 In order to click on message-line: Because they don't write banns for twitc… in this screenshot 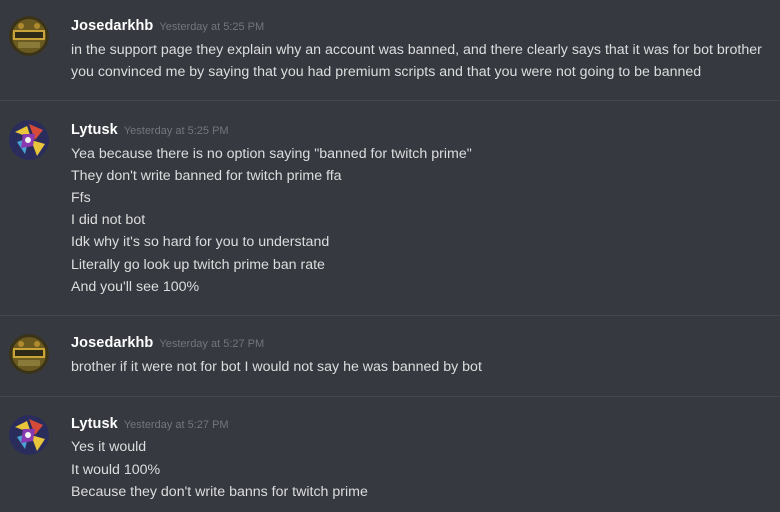, I will do `click(219, 492)`.